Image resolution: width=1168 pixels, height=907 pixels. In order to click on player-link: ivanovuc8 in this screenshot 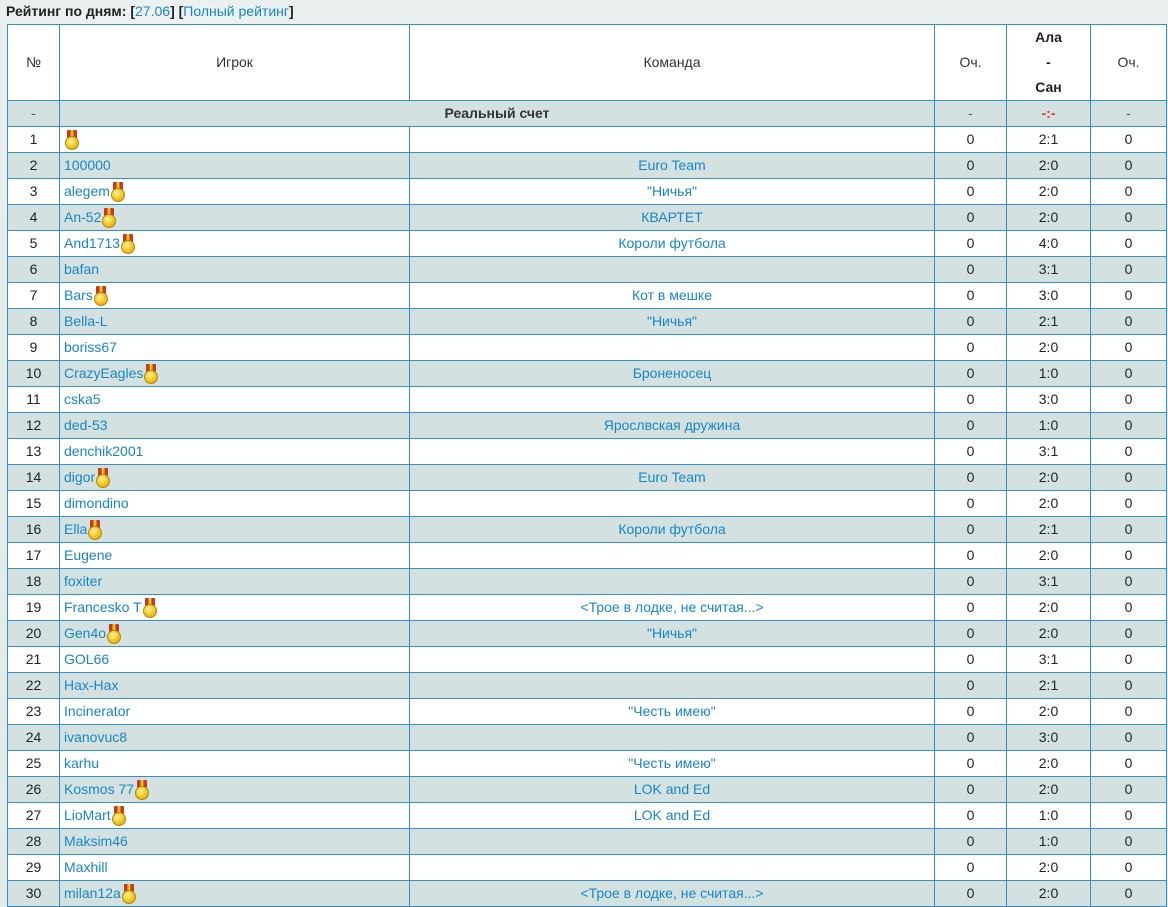, I will do `click(95, 737)`.